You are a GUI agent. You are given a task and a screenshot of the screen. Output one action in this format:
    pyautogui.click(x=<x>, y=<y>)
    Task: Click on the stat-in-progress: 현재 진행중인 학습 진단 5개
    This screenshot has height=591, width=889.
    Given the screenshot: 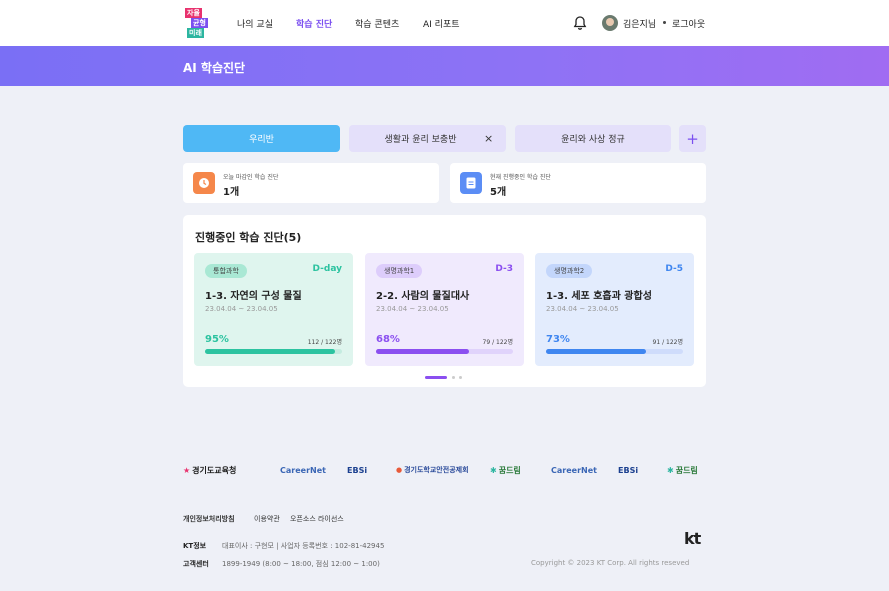 What is the action you would take?
    pyautogui.click(x=578, y=183)
    